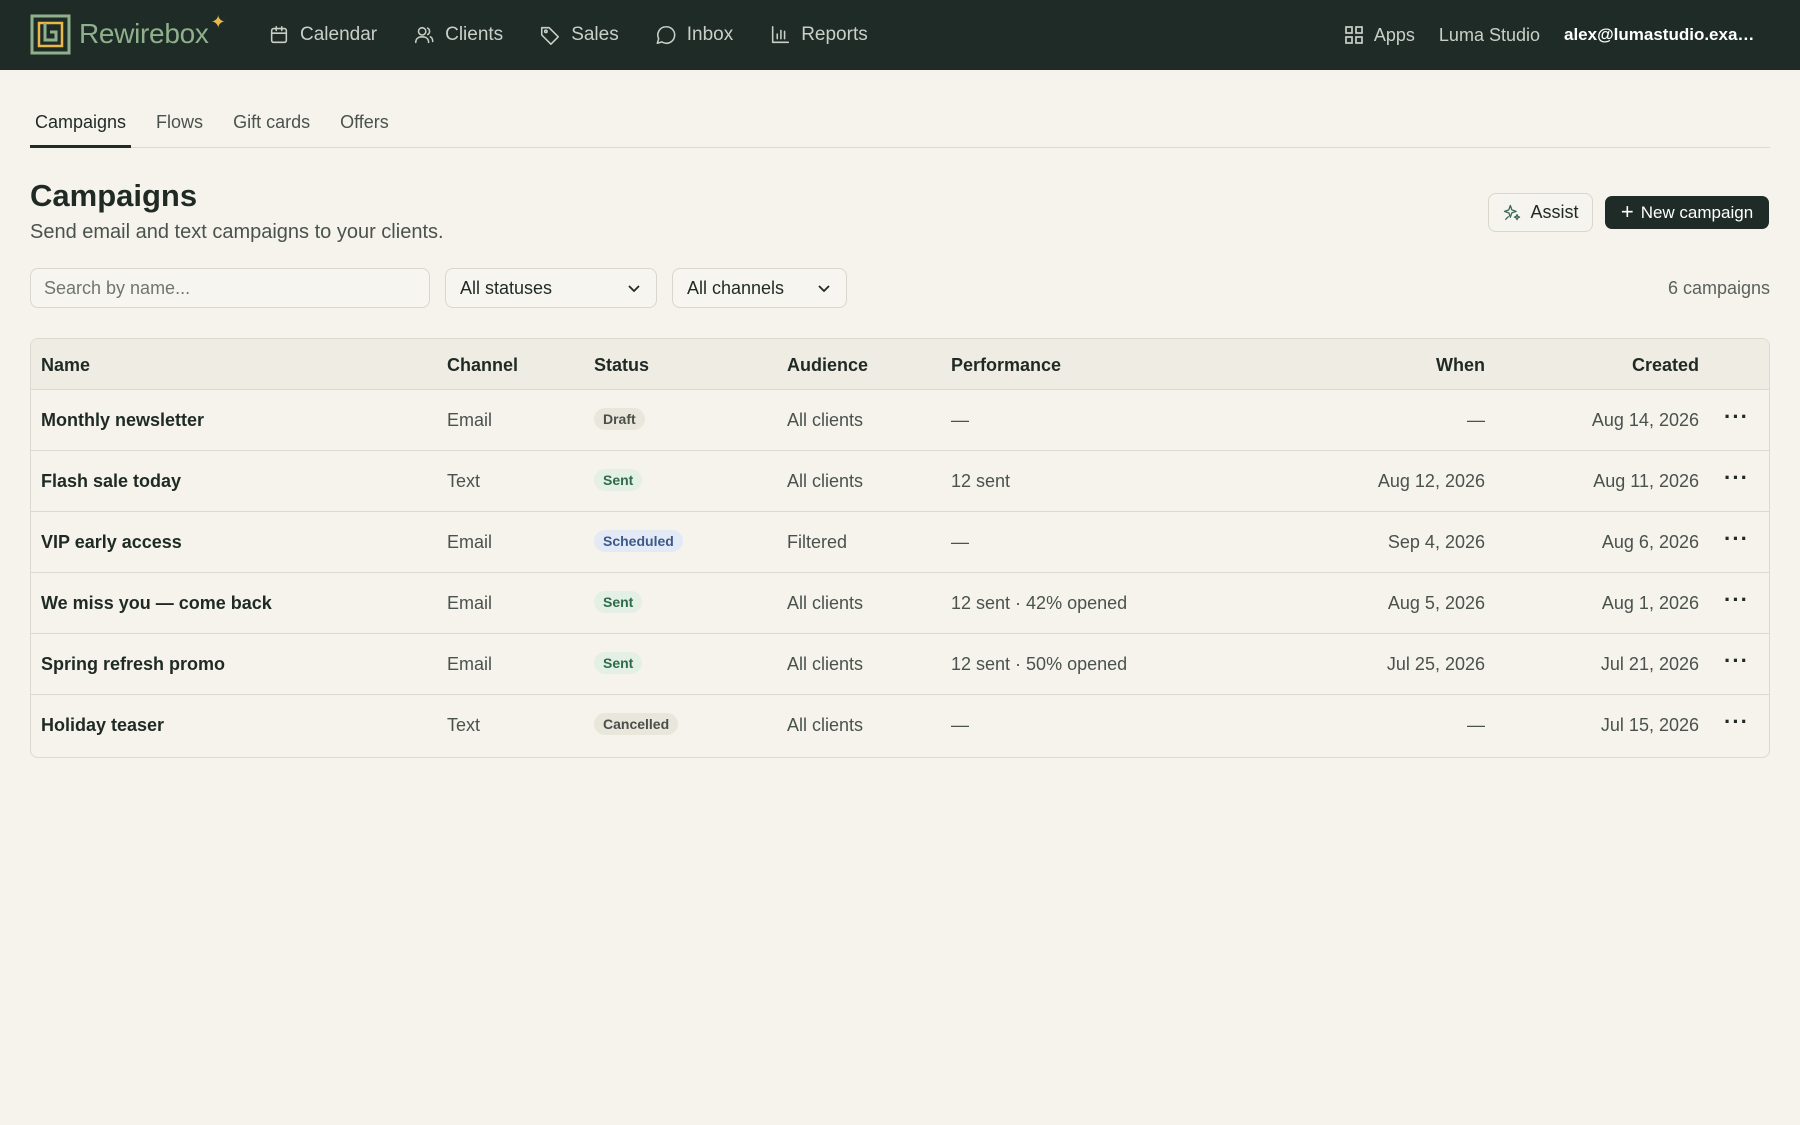 This screenshot has width=1800, height=1125. What do you see at coordinates (339, 34) in the screenshot?
I see `nav-calendar-label: Calendar` at bounding box center [339, 34].